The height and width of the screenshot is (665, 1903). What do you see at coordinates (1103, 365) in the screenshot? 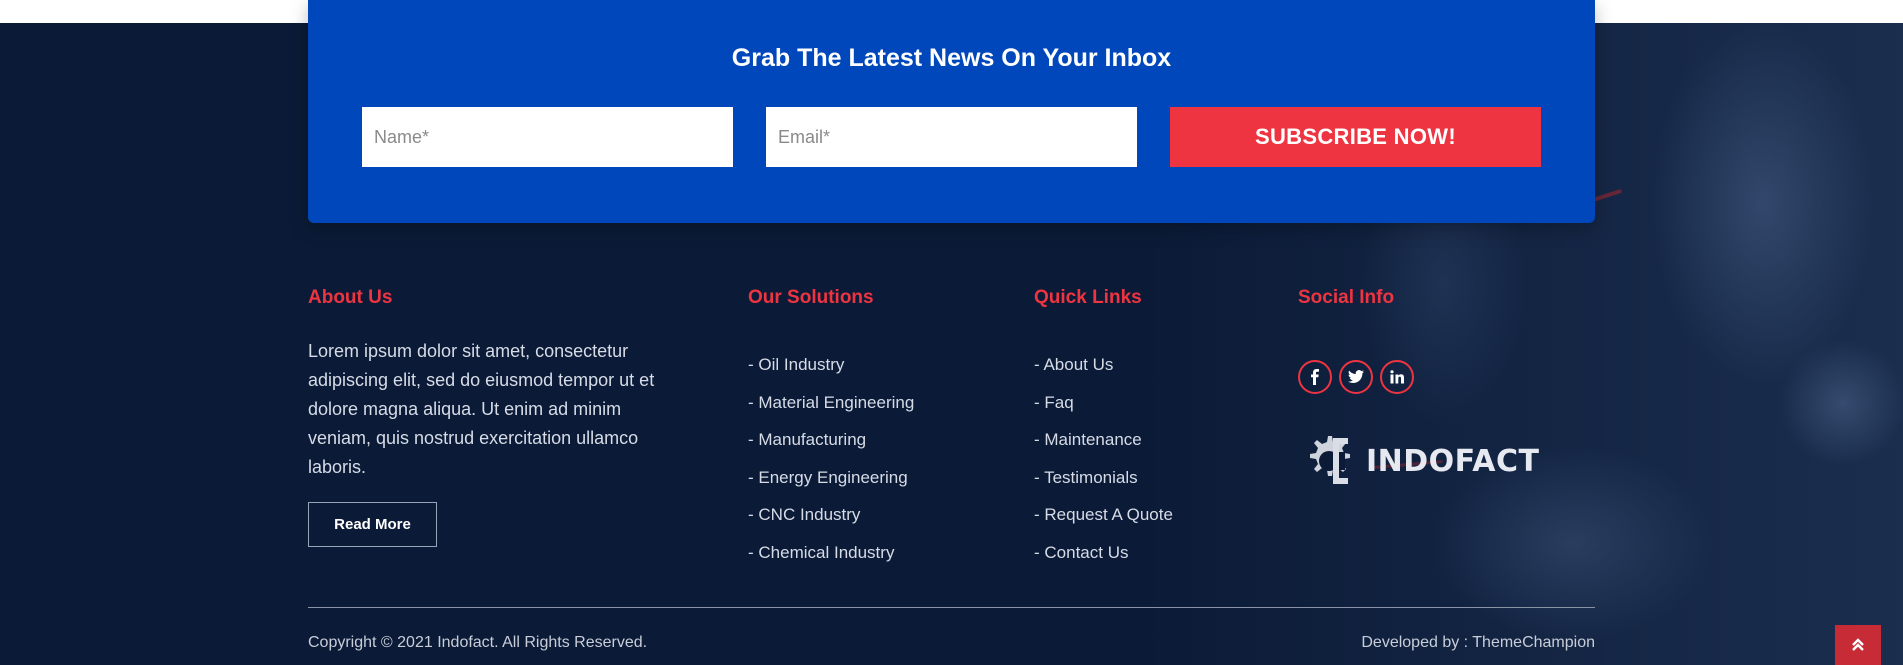
I see `quick-link: About Us` at bounding box center [1103, 365].